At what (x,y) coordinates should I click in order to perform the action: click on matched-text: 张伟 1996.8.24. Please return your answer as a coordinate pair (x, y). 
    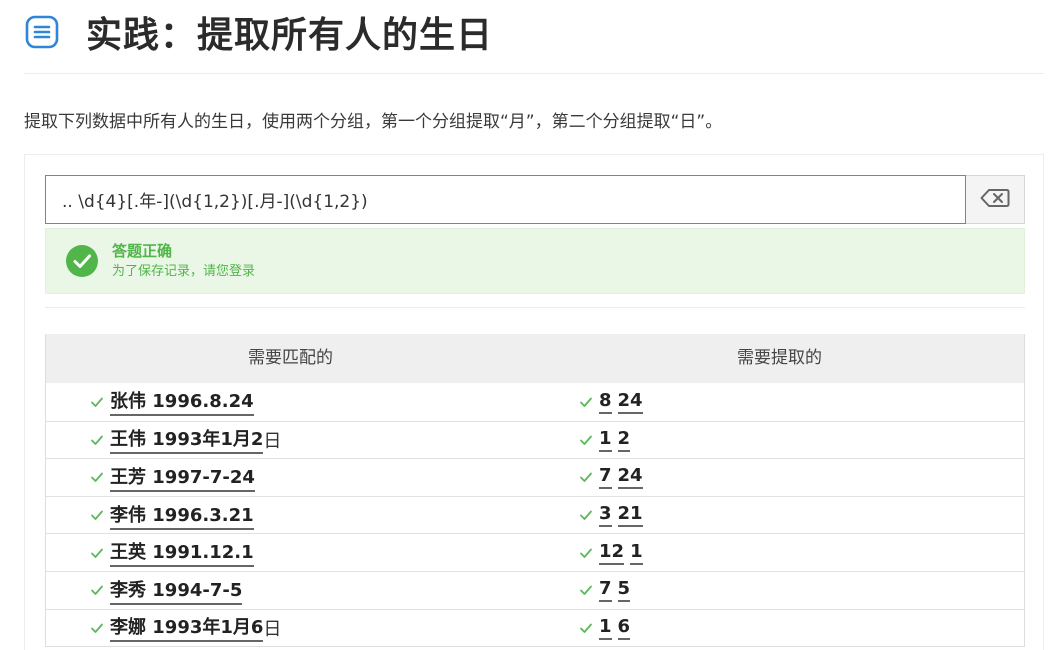
    Looking at the image, I should click on (182, 402).